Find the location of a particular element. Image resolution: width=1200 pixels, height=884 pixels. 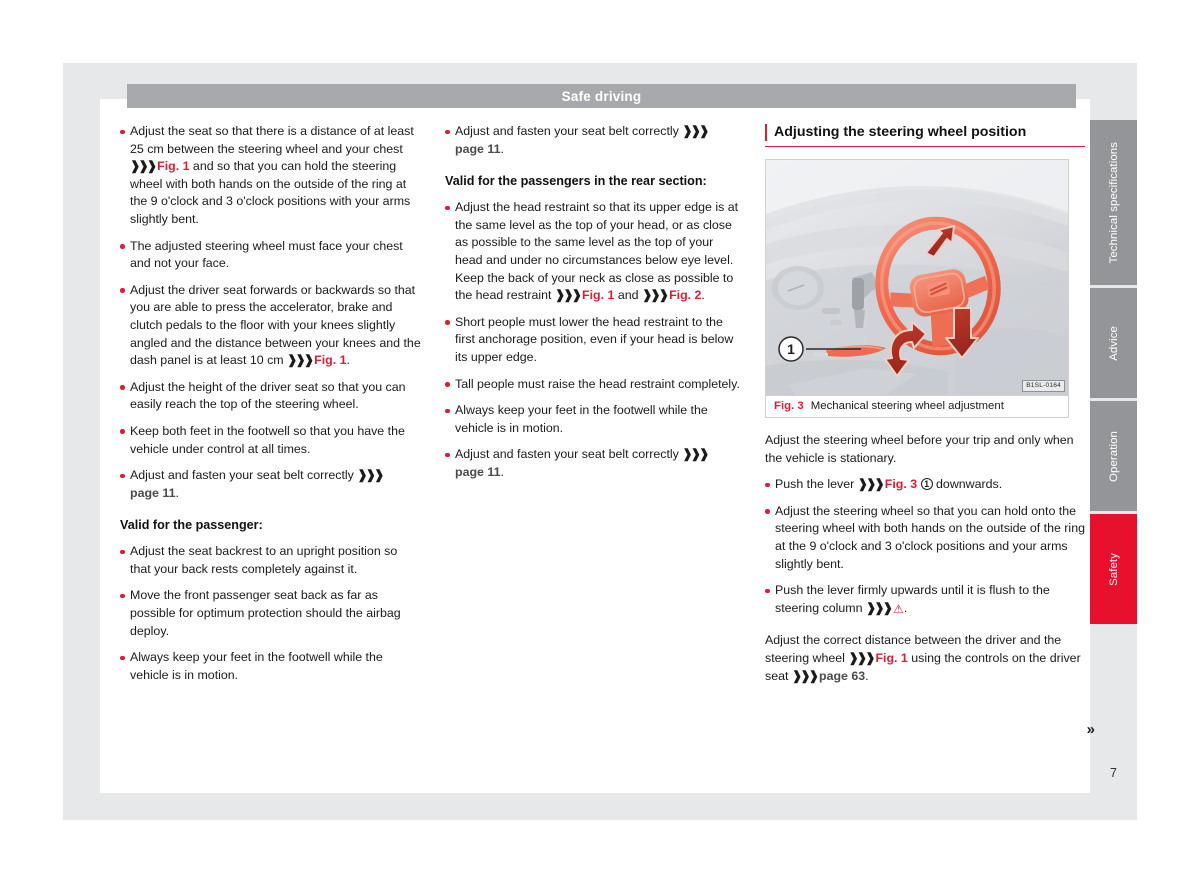

page-header-title: Safe driving is located at coordinates (601, 96).